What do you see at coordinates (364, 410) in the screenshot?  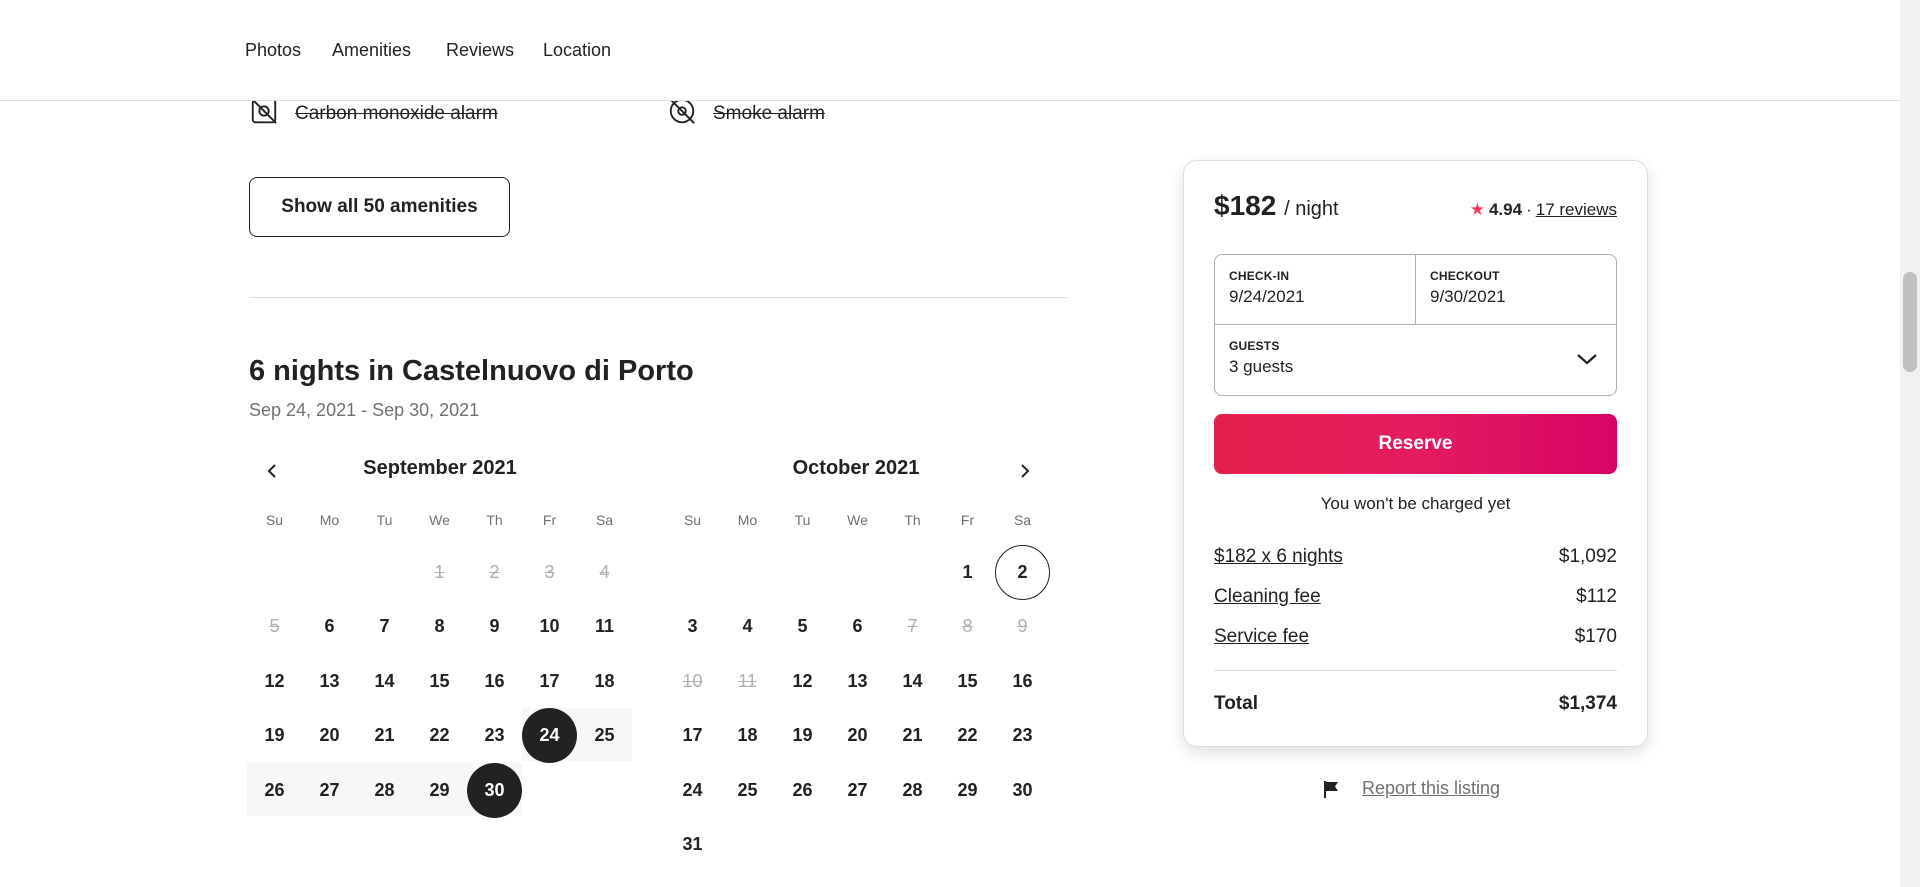 I see `calendar-date-range: Sep 24, 2021 - Sep 30, 2021` at bounding box center [364, 410].